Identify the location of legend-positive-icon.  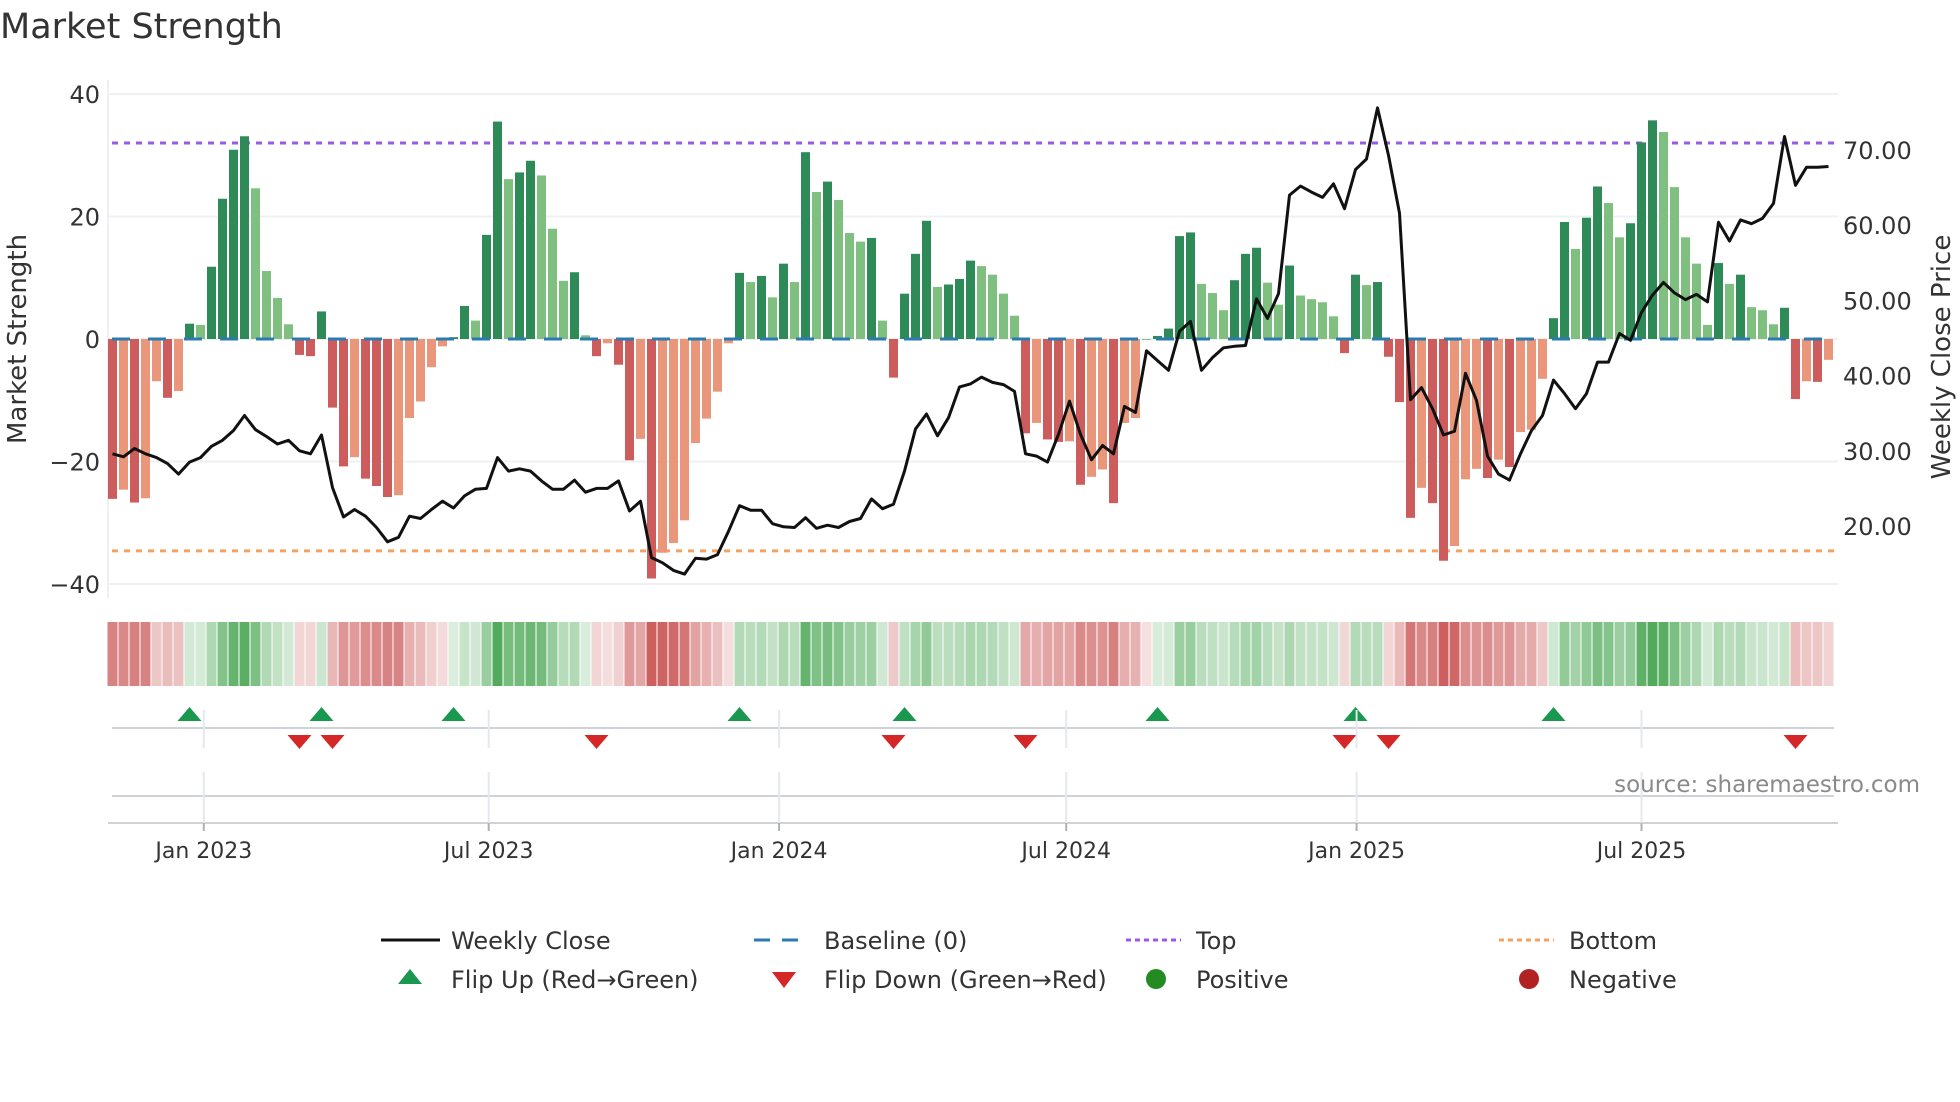
(1156, 979).